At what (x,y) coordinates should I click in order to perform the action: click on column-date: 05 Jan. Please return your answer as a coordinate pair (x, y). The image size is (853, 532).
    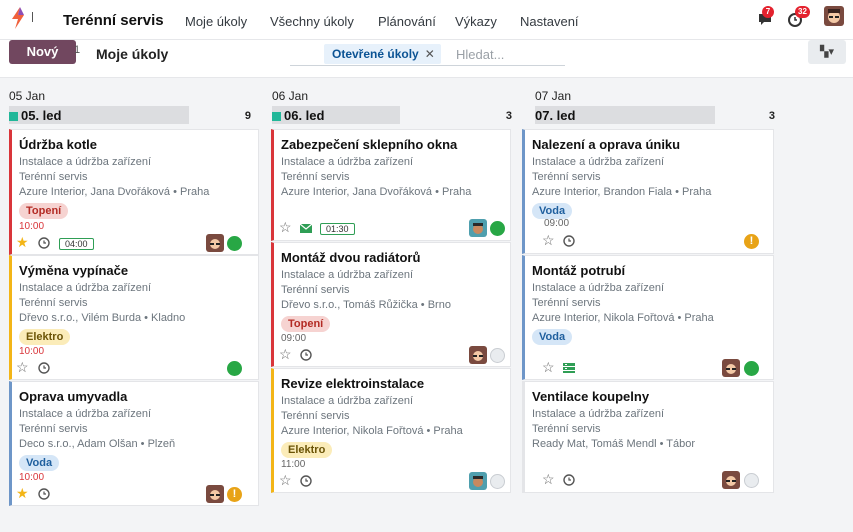
    Looking at the image, I should click on (27, 96).